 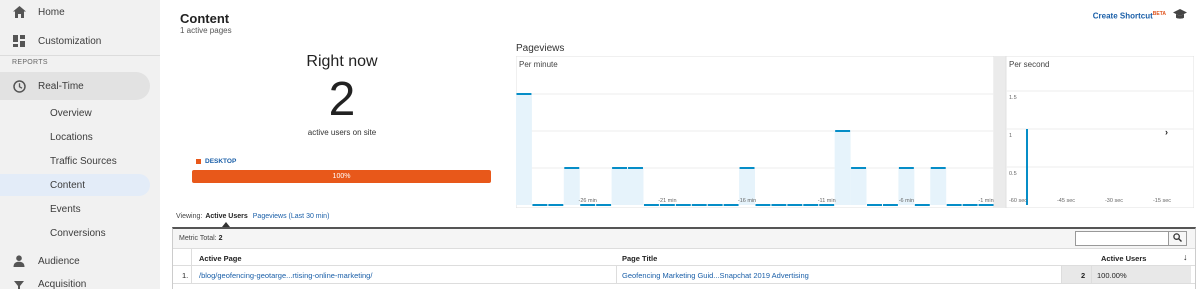 What do you see at coordinates (220, 238) in the screenshot?
I see `metric-total-value: 2` at bounding box center [220, 238].